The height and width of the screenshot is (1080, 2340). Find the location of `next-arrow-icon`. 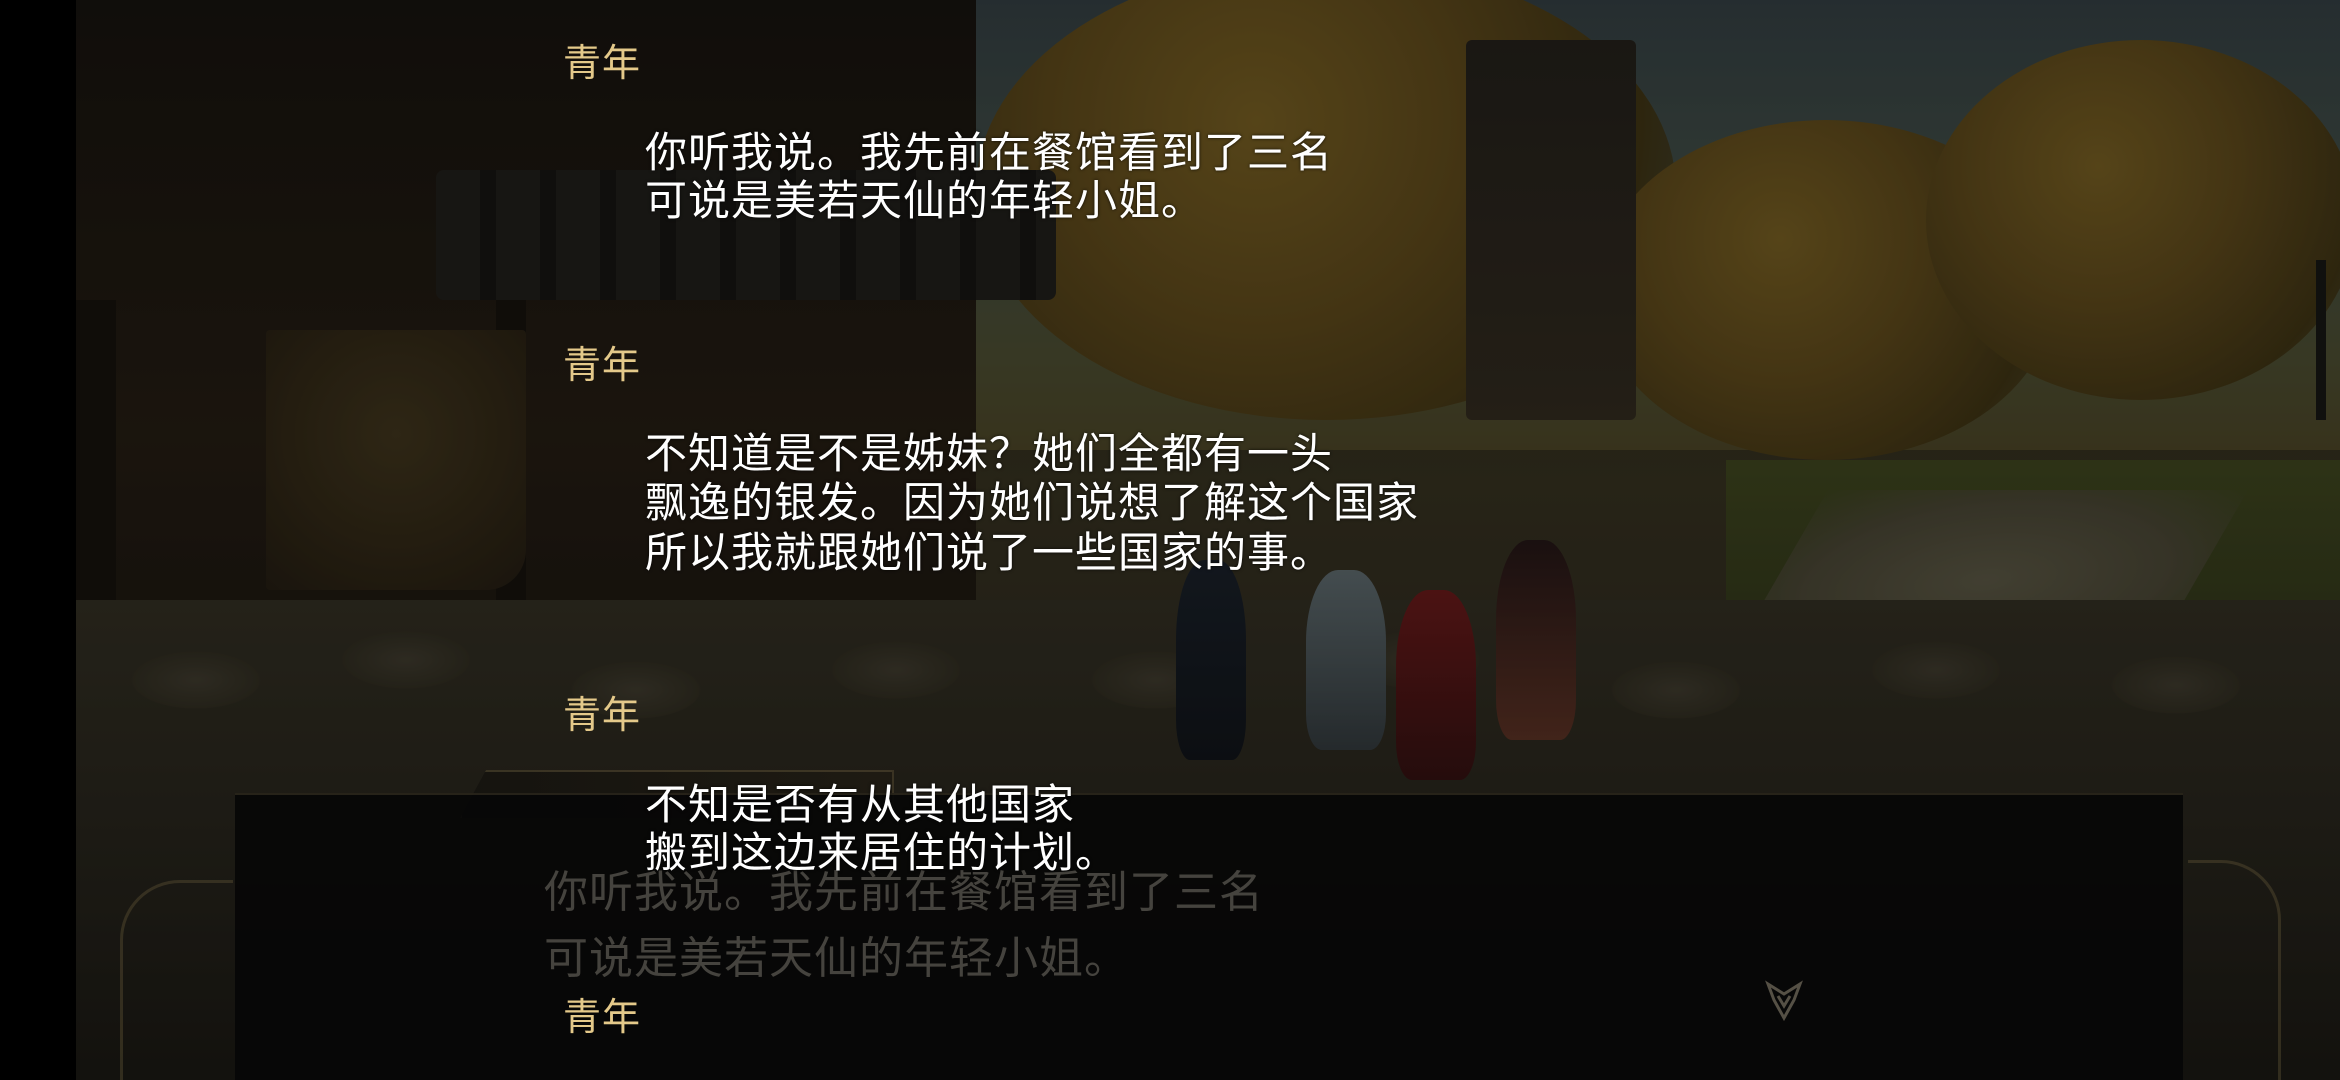

next-arrow-icon is located at coordinates (1784, 1000).